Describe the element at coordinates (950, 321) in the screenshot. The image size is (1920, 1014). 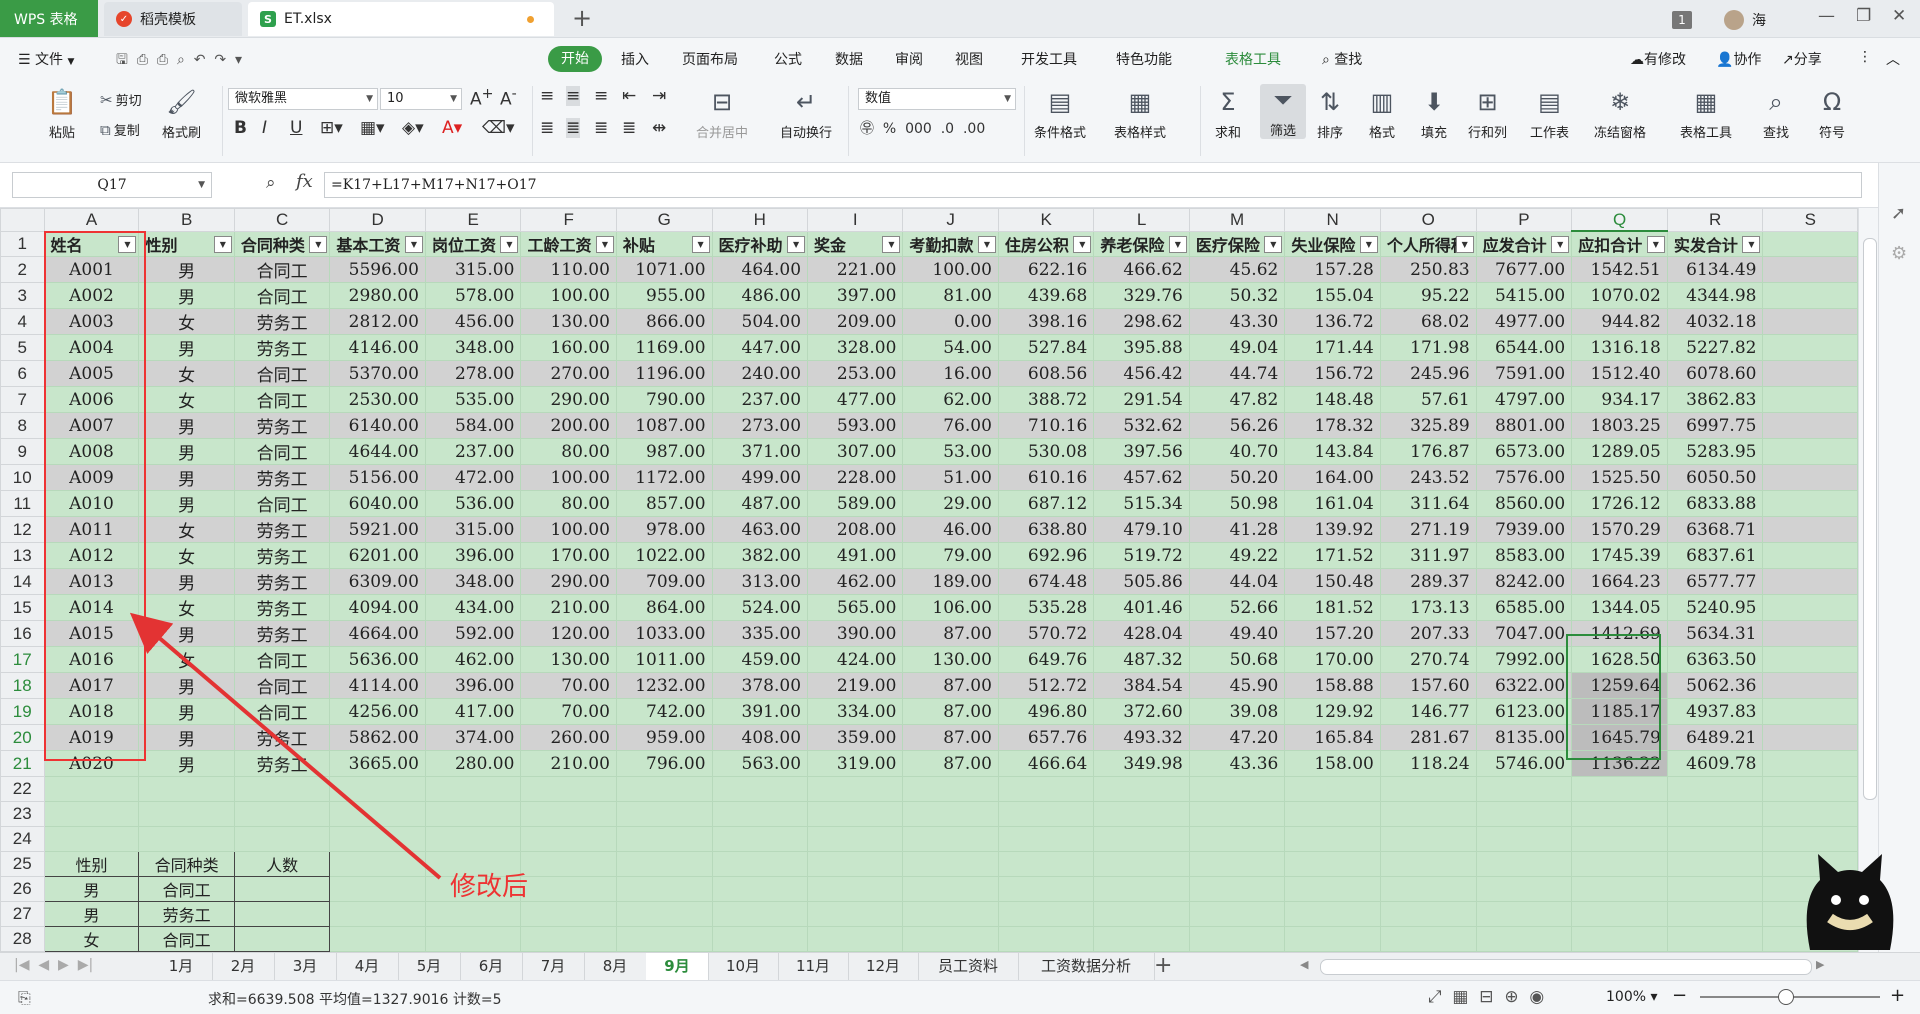
I see `cell: 0.00` at that location.